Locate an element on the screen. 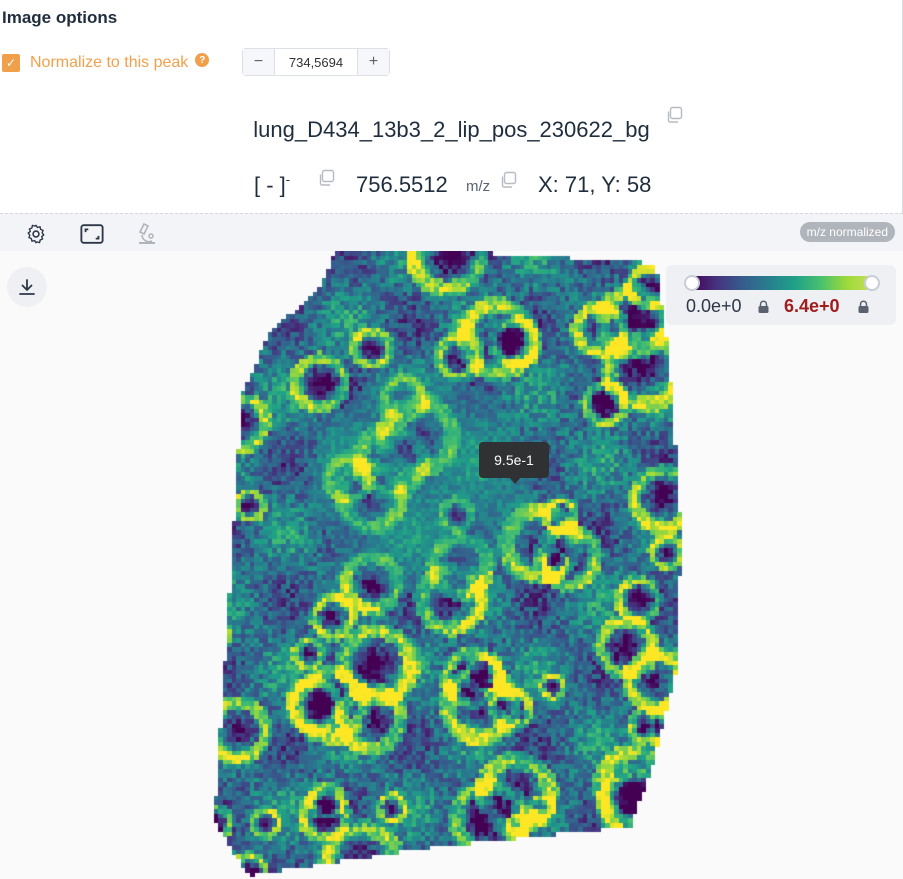 The image size is (903, 879). dataset-name-text: lung_D434_13b3_2_lip_pos_230622_bg is located at coordinates (451, 129).